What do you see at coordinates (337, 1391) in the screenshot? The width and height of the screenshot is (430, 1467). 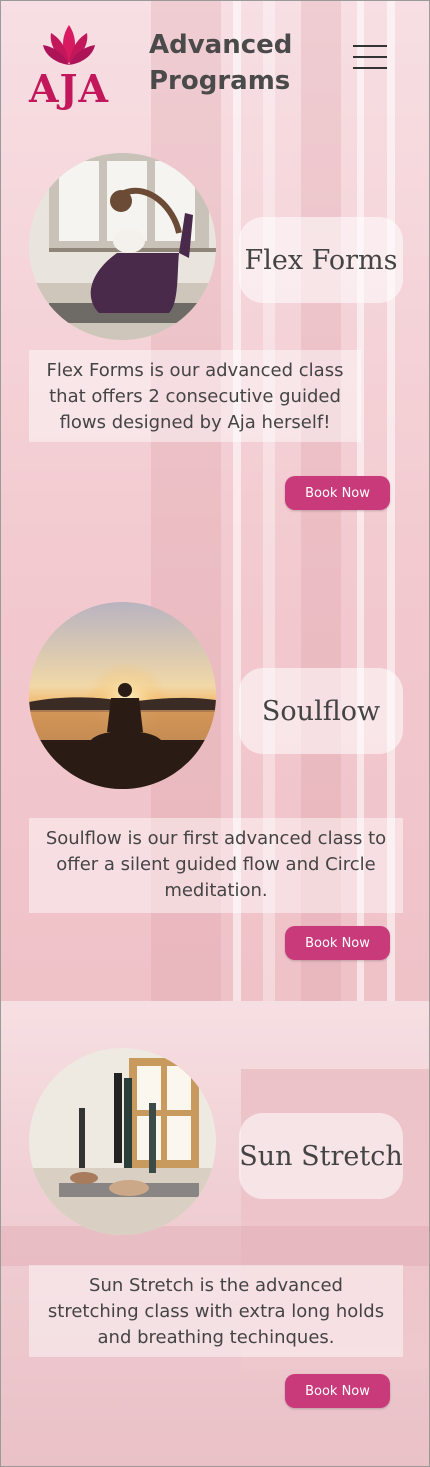 I see `book-now-button-sun-stretch: Book Now` at bounding box center [337, 1391].